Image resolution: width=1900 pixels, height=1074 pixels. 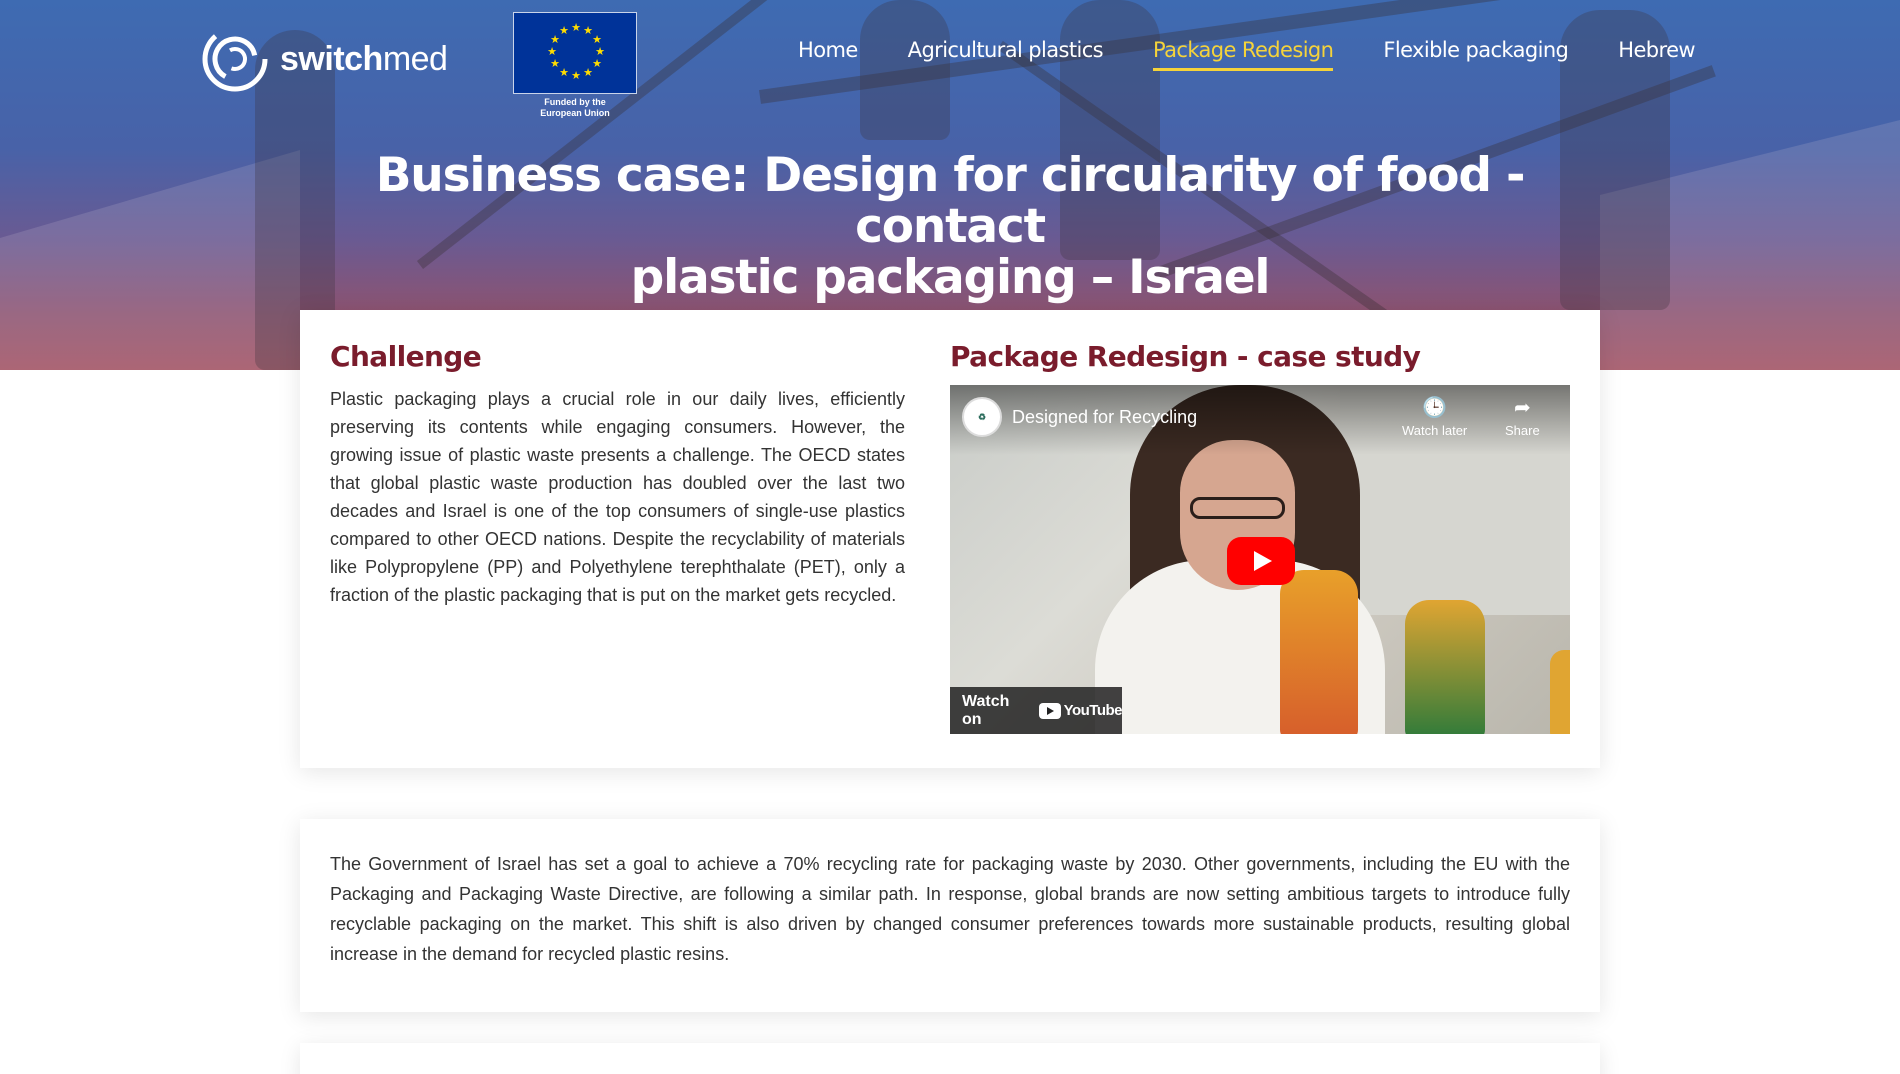 What do you see at coordinates (982, 417) in the screenshot?
I see `channel-avatar-icon: ♻` at bounding box center [982, 417].